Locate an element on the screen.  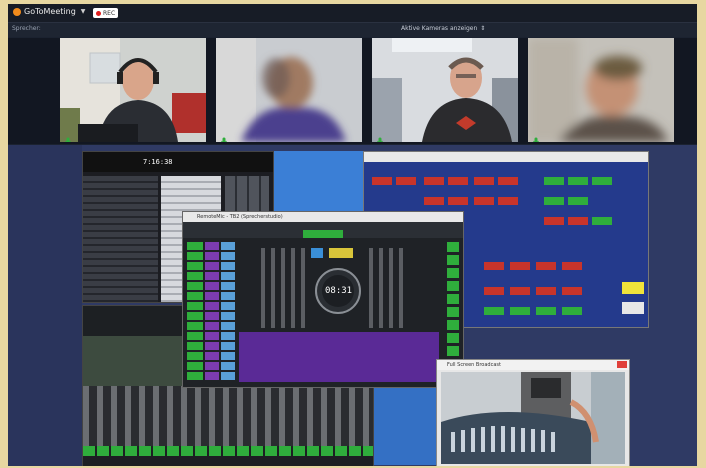
preview-window: Full Screen Broadcast is located at coordinates (533, 412).